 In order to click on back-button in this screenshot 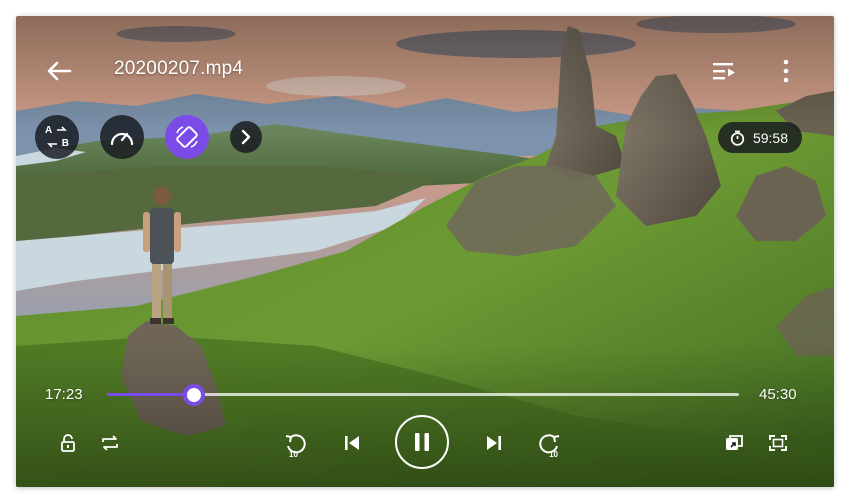, I will do `click(59, 71)`.